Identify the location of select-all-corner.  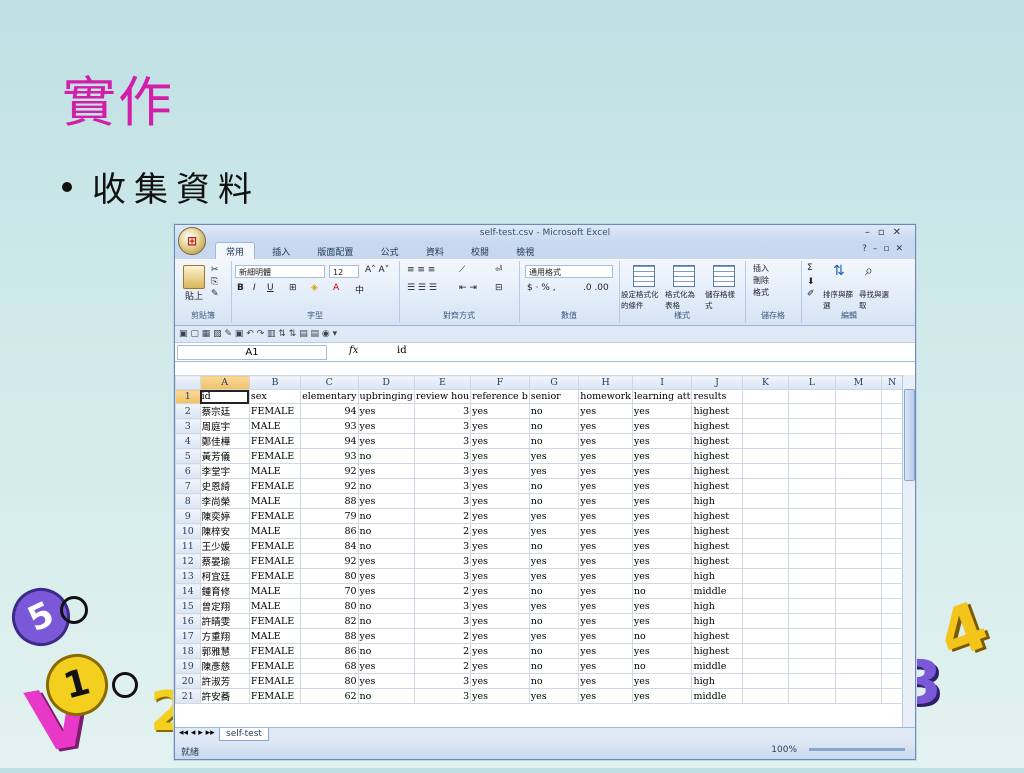
(188, 382).